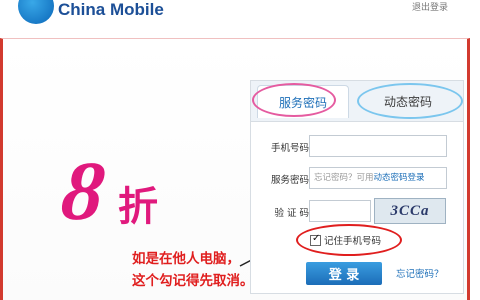  I want to click on phone-input, so click(378, 146).